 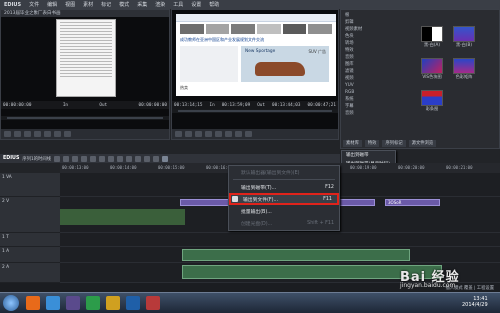 I want to click on thumb-tile: 彩条图, so click(x=432, y=101).